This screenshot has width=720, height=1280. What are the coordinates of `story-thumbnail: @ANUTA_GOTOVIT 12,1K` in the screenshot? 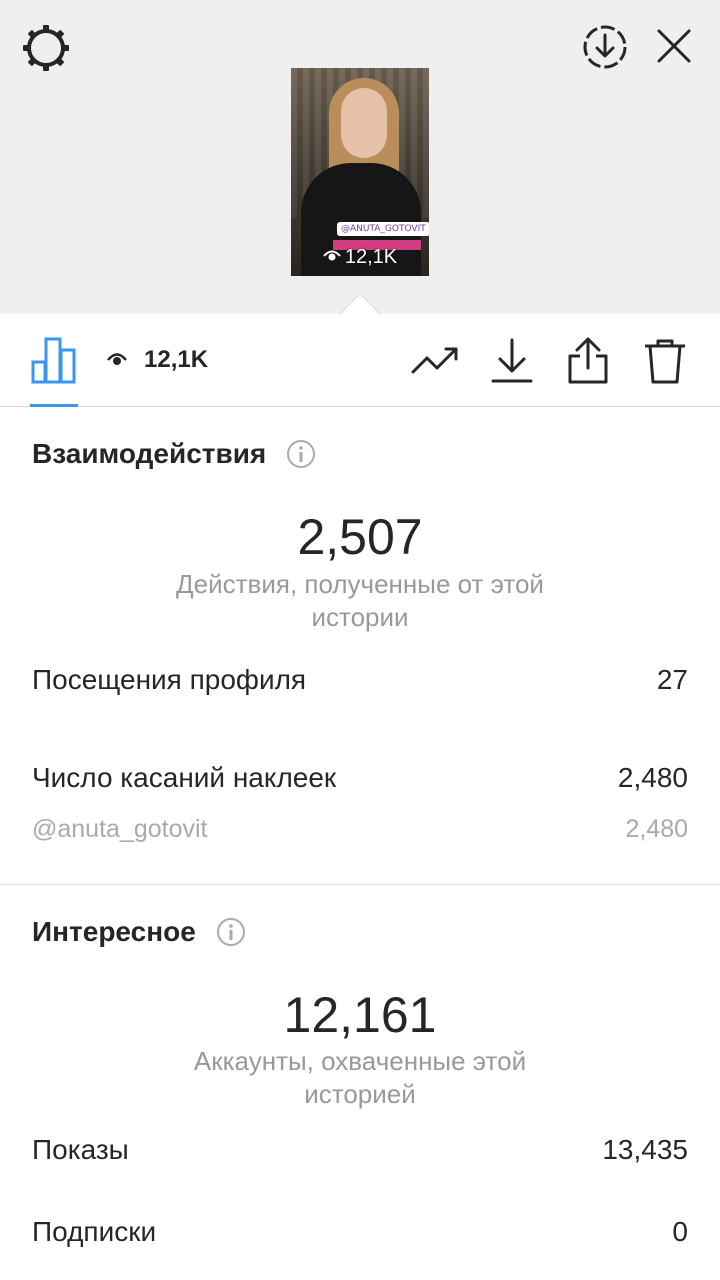 It's located at (360, 172).